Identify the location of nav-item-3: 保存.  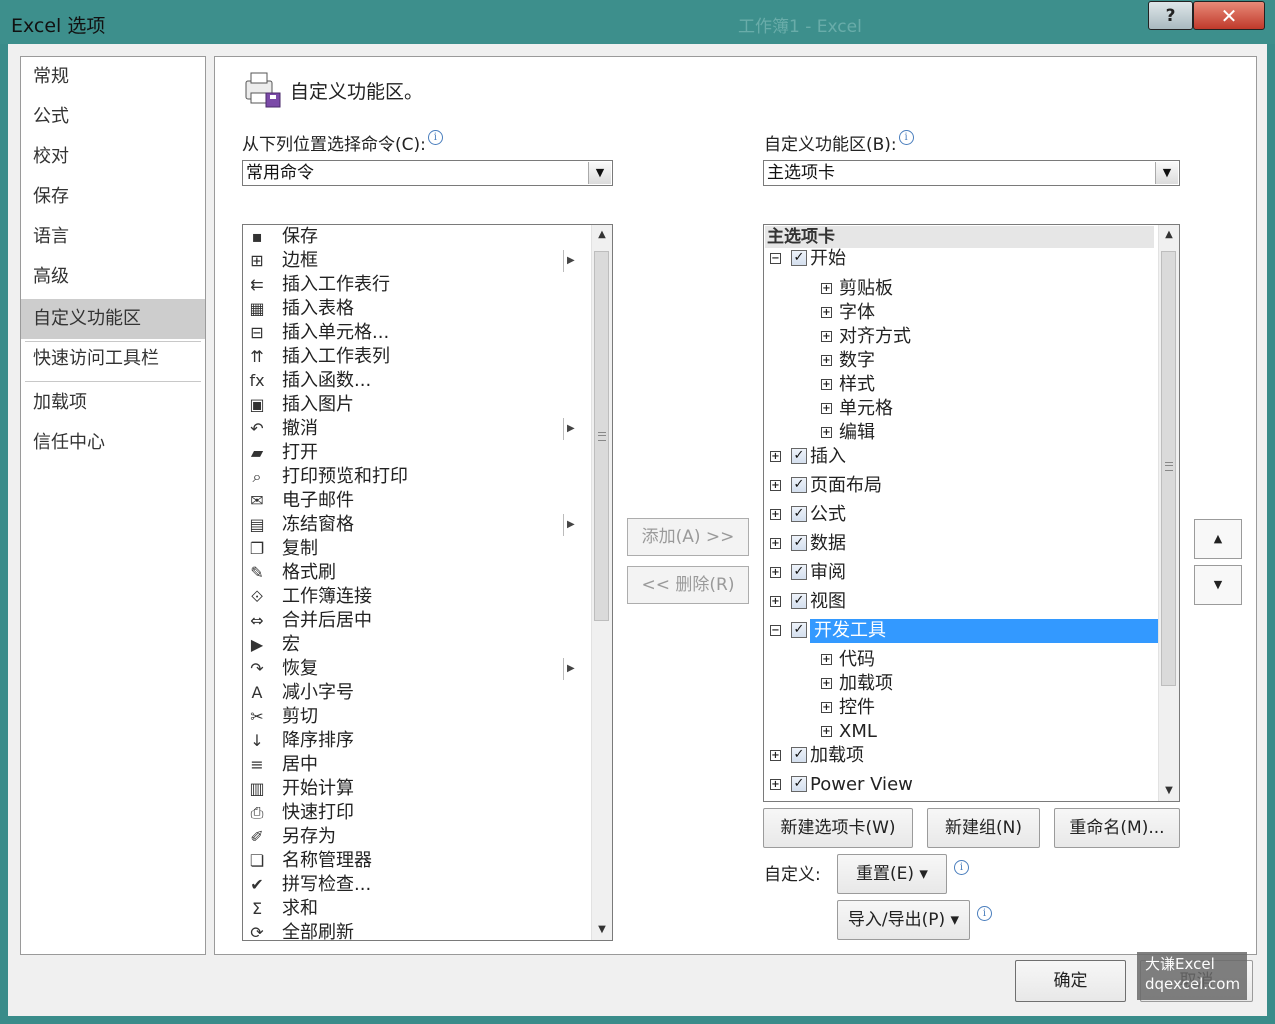
(113, 197).